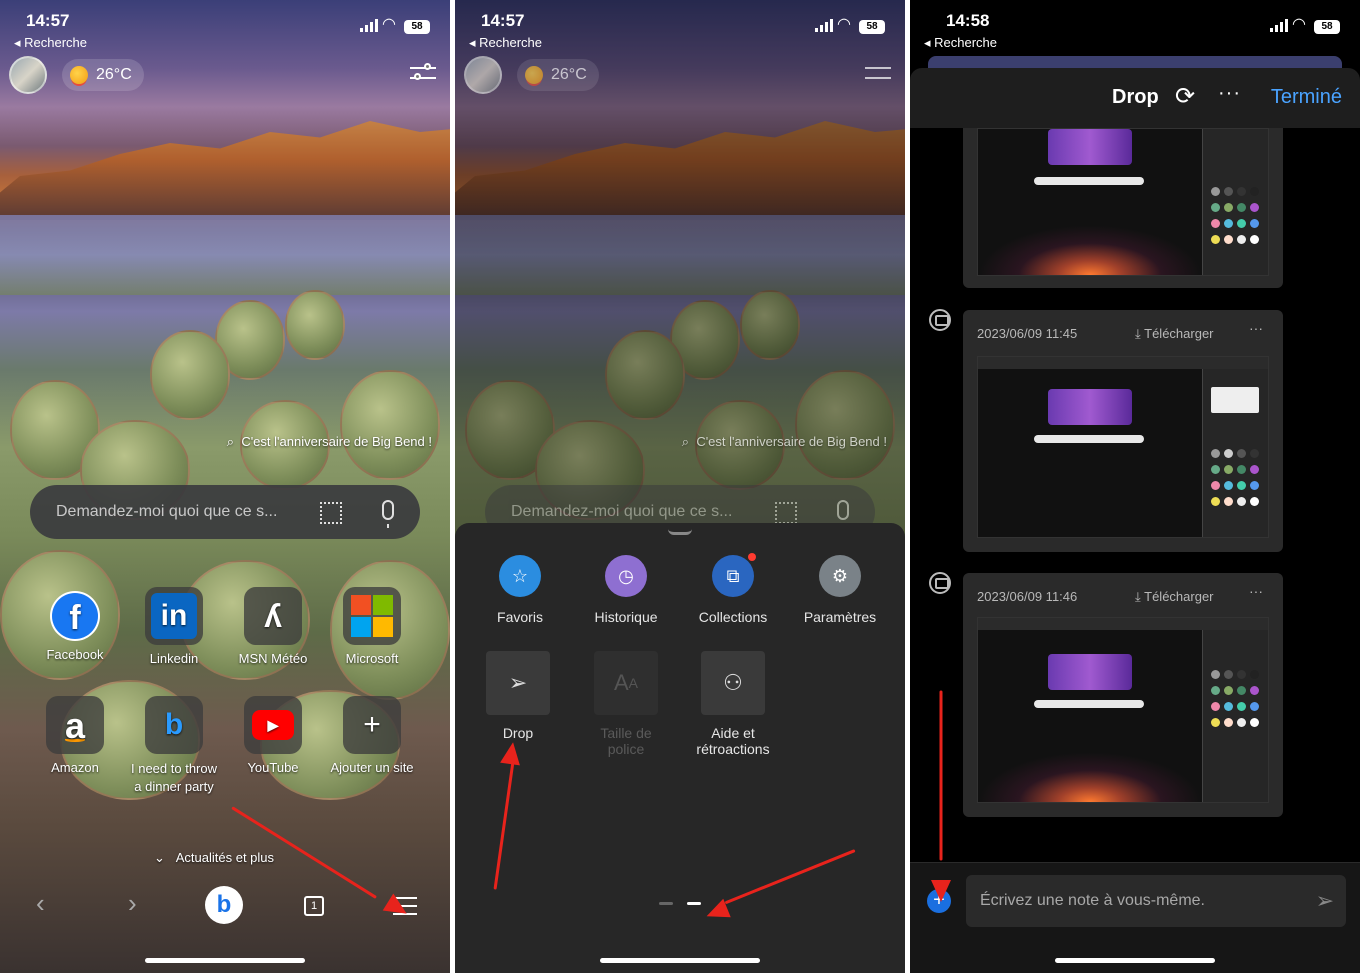 The height and width of the screenshot is (973, 1360). I want to click on message-date: 2023/06/09 11:45, so click(1027, 333).